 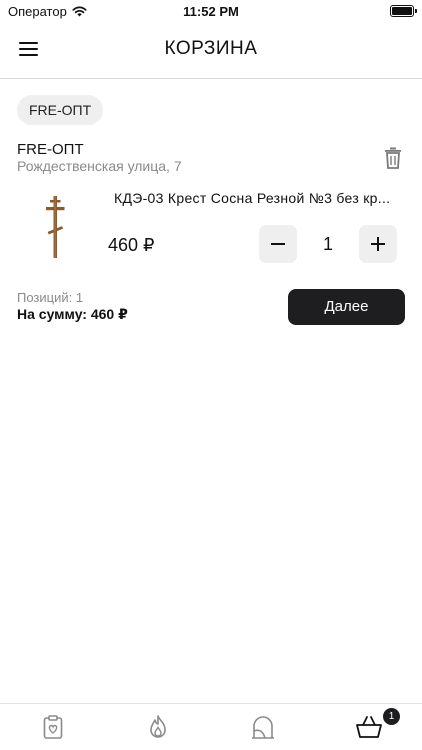 I want to click on store-filter-chip: FRE-ОПТ, so click(x=60, y=110).